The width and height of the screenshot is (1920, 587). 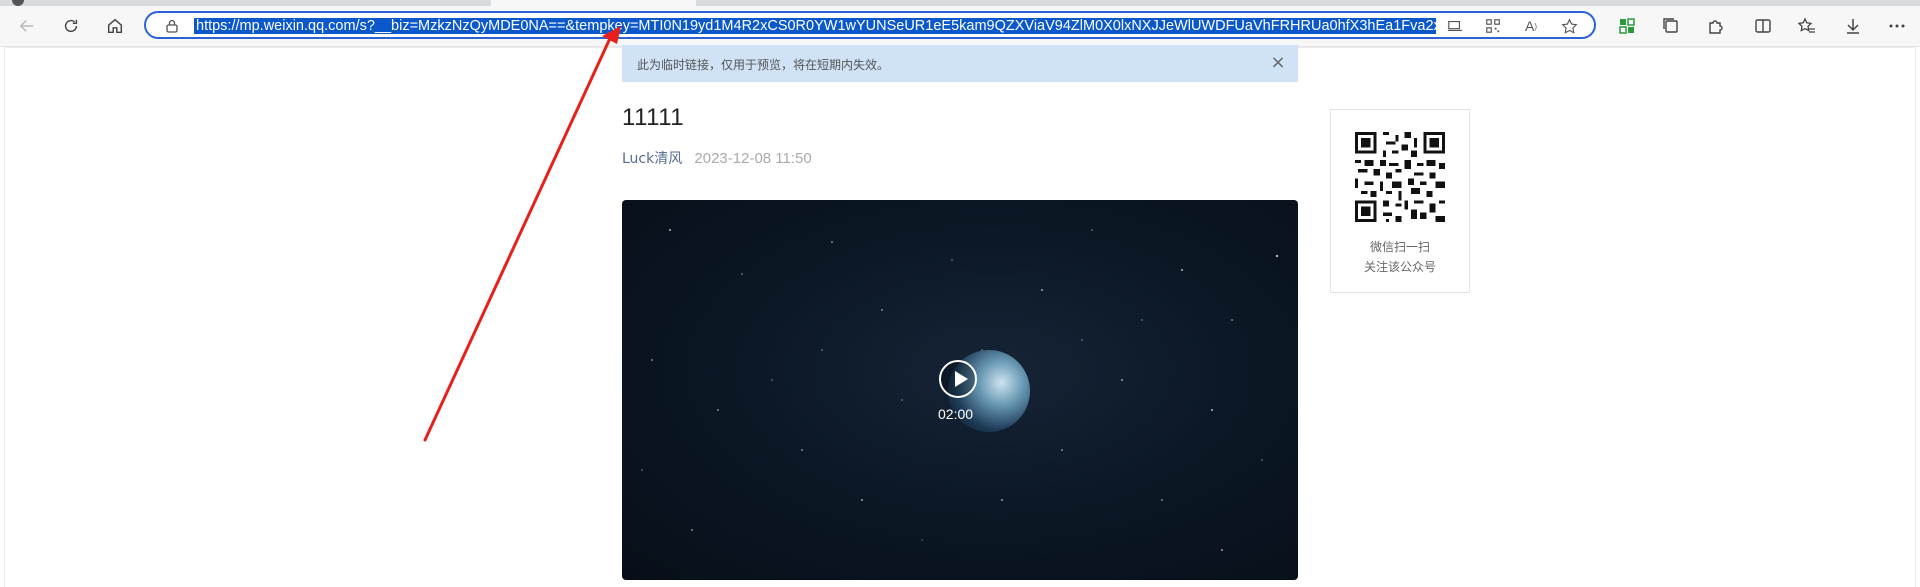 I want to click on play-button, so click(x=958, y=379).